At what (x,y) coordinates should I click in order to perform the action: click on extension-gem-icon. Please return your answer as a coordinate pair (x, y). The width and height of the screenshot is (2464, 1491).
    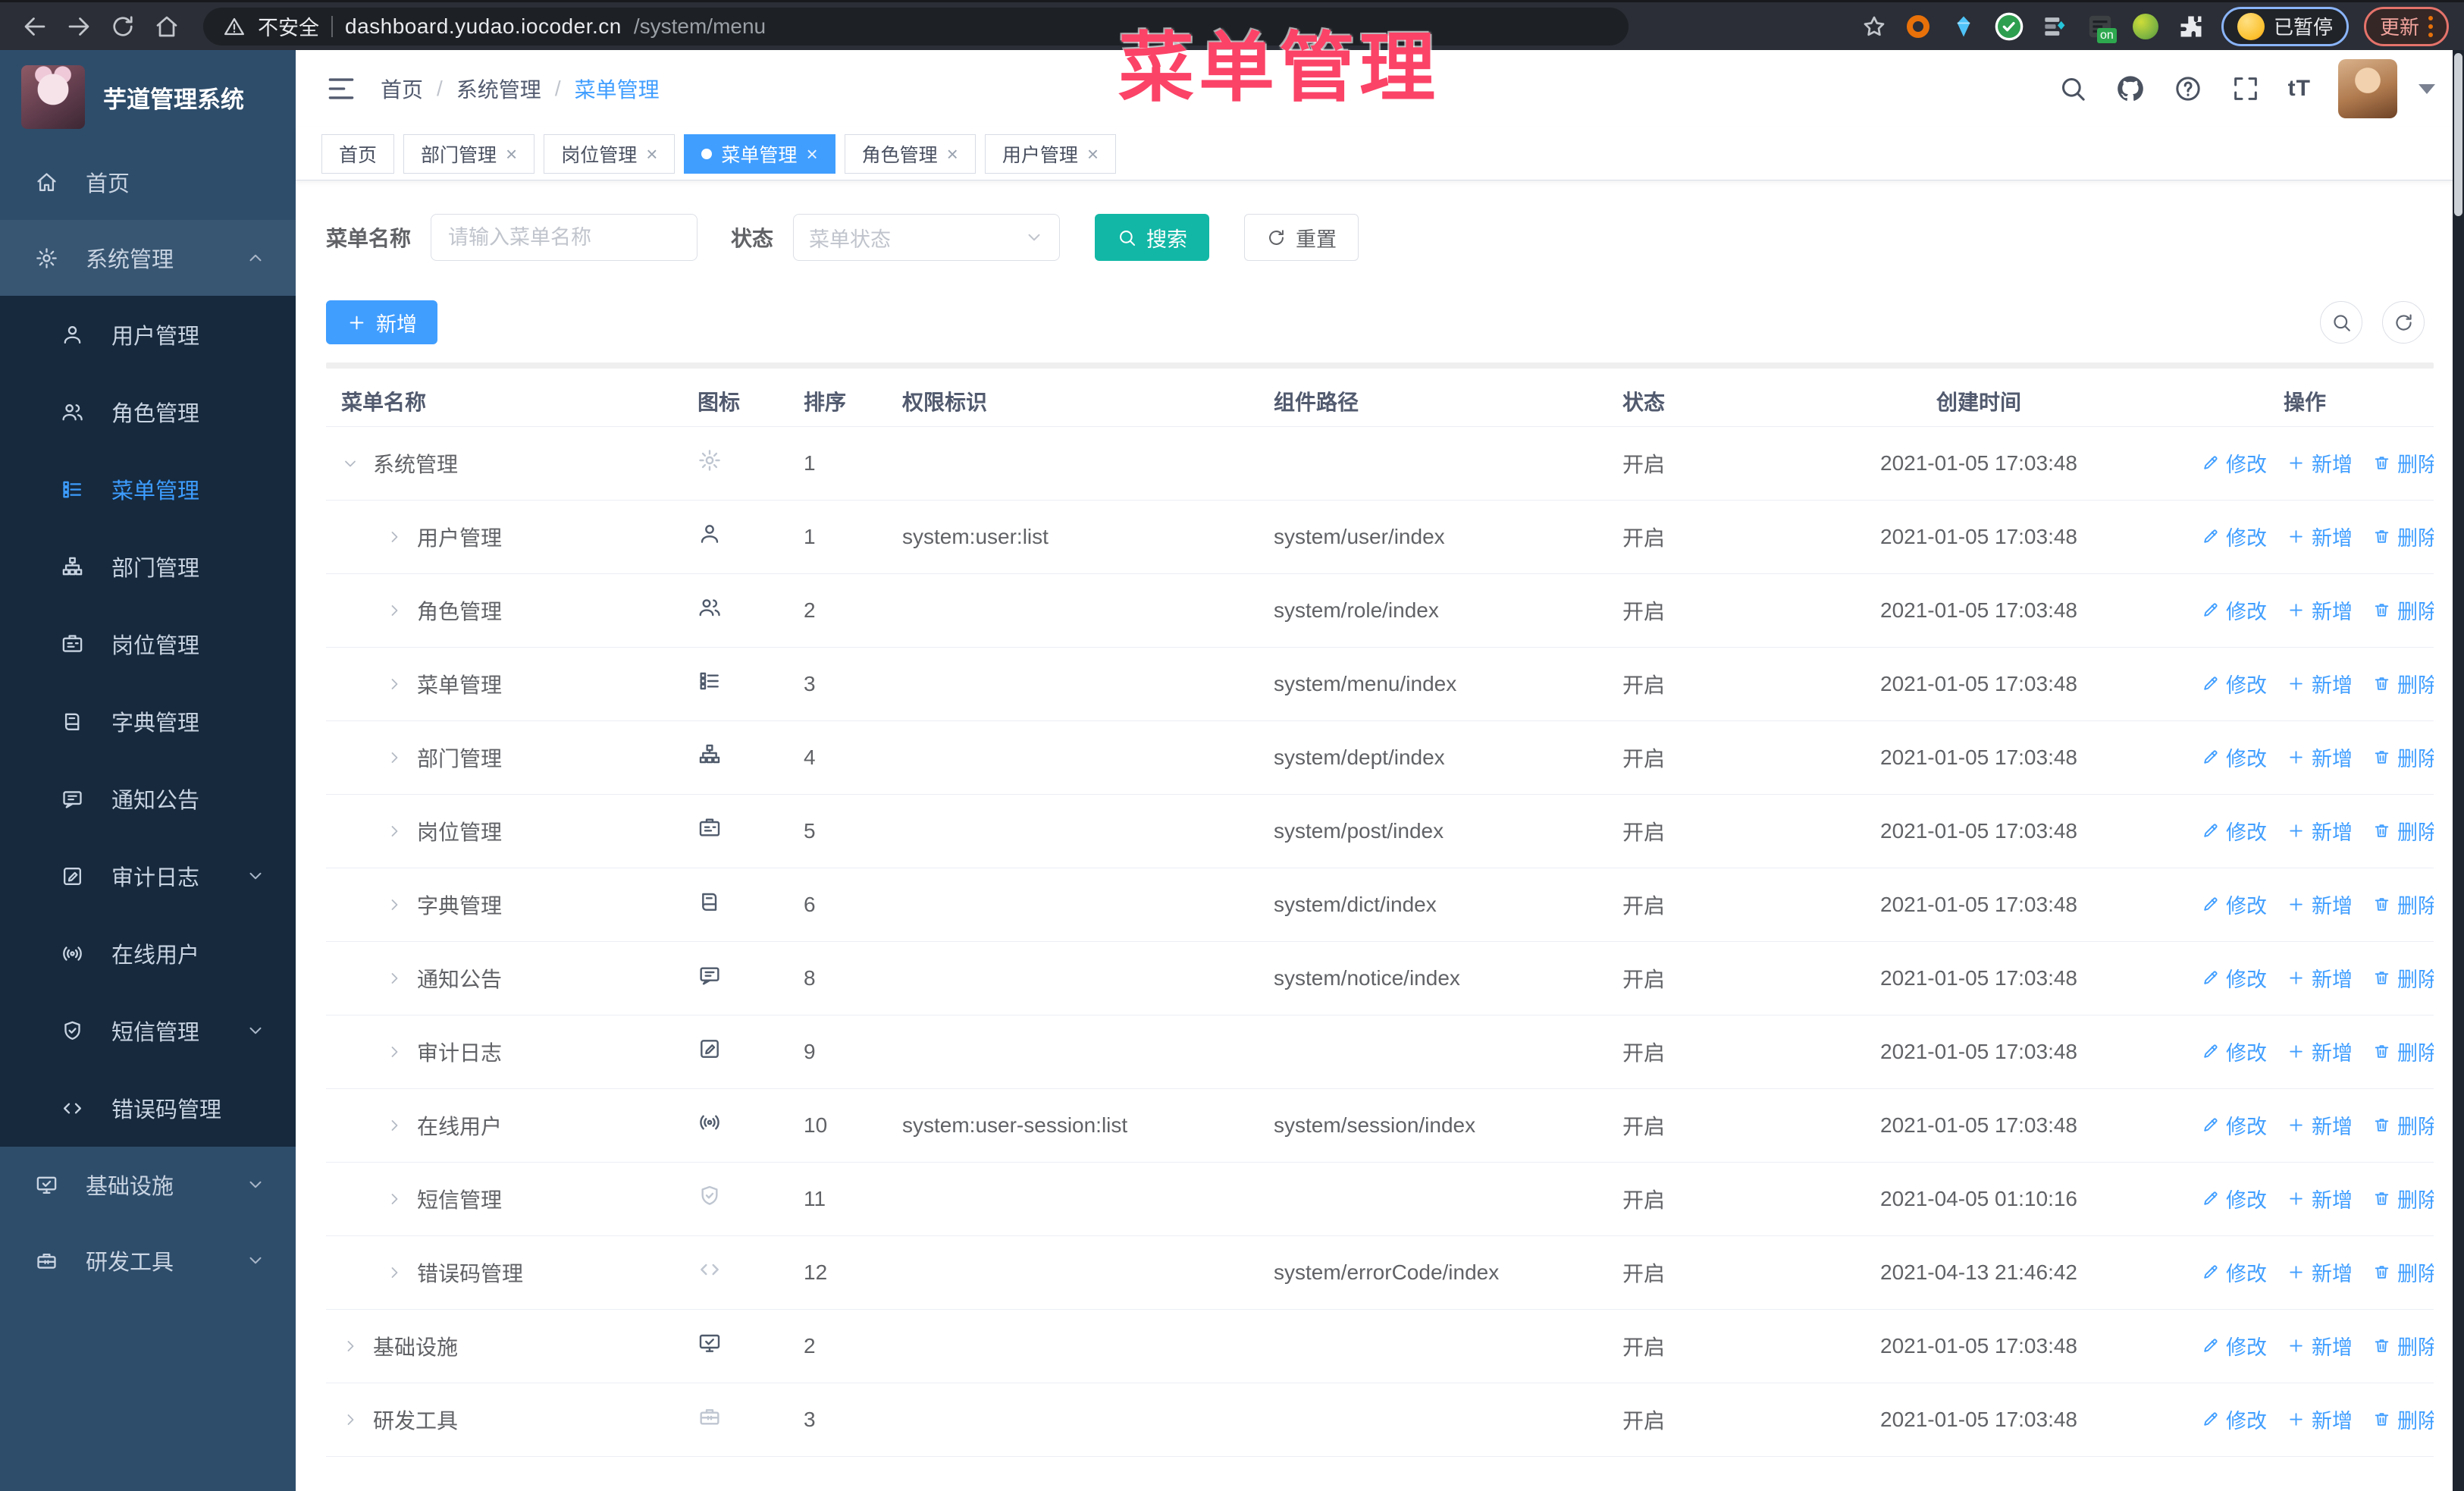
    Looking at the image, I should click on (1963, 26).